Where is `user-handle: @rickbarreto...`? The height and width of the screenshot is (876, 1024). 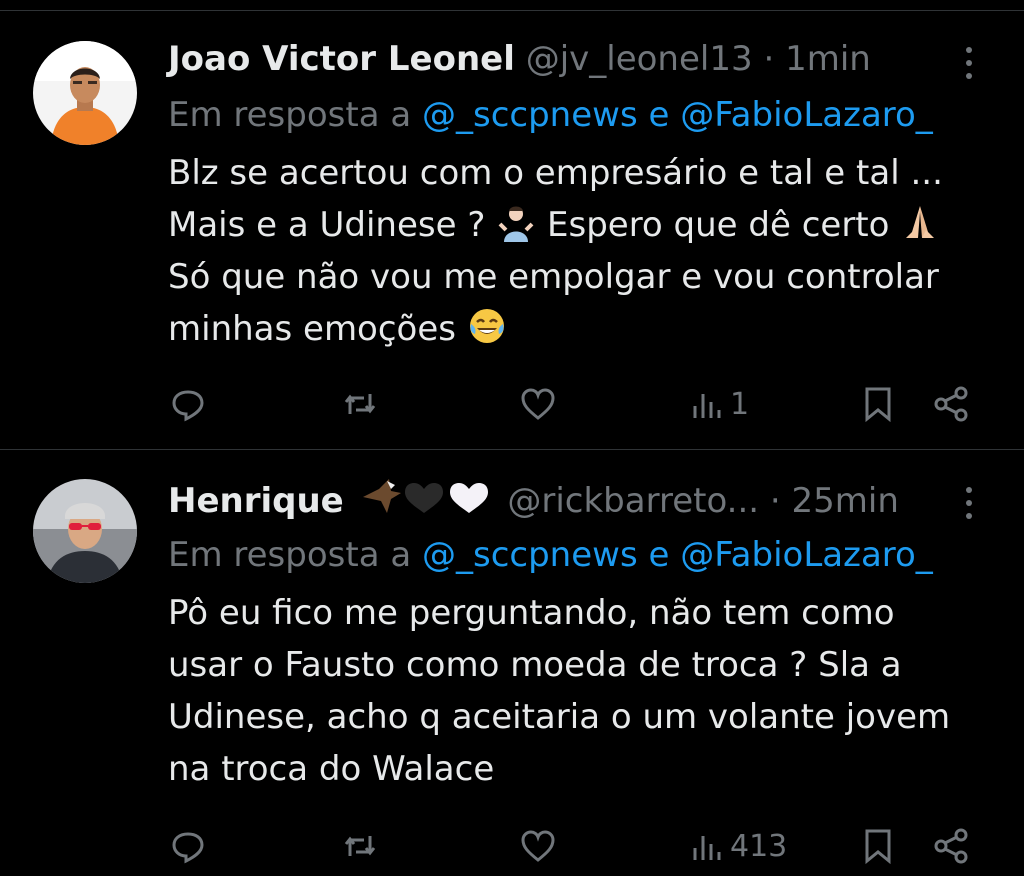
user-handle: @rickbarreto... is located at coordinates (633, 501).